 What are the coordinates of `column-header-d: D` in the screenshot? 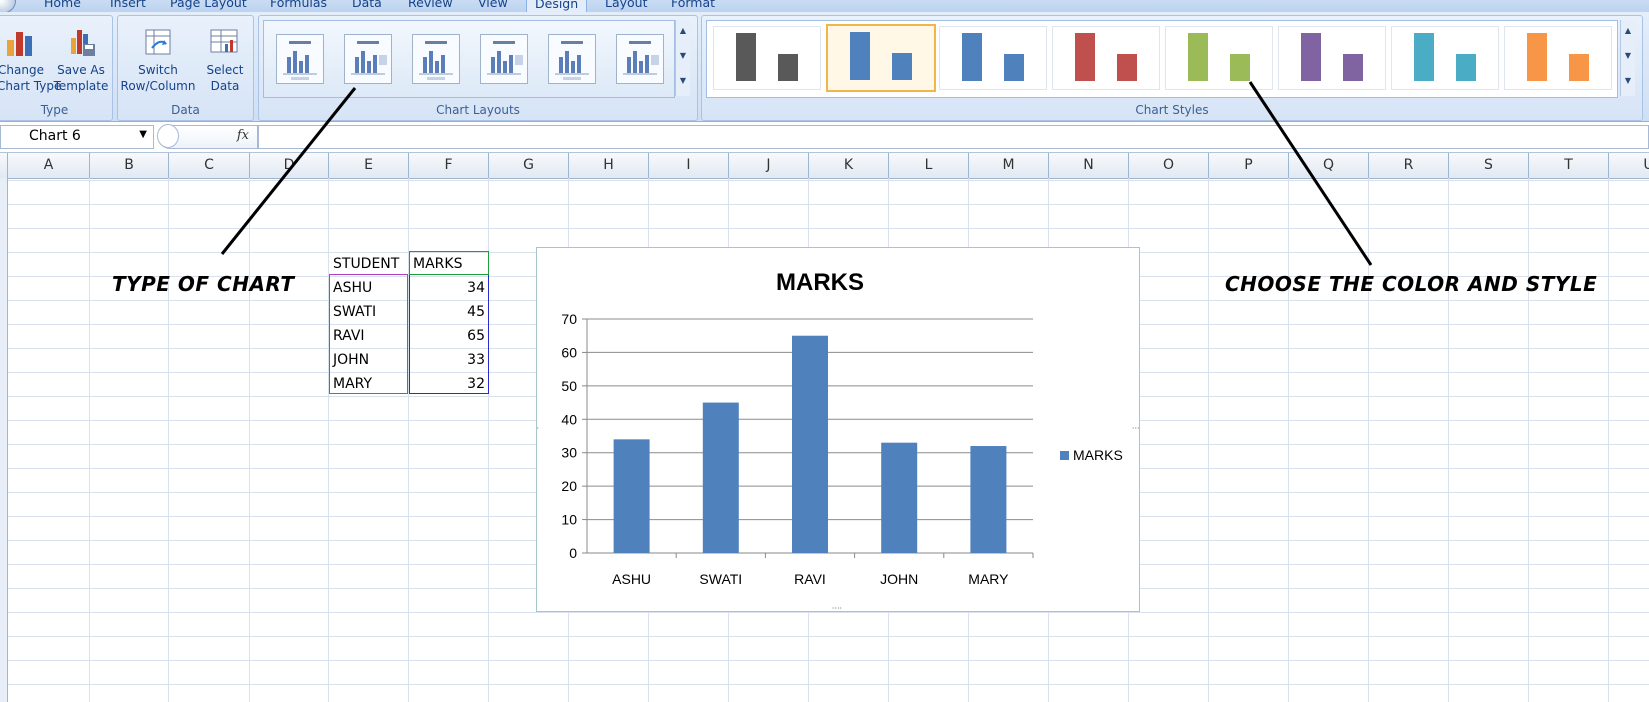 It's located at (289, 165).